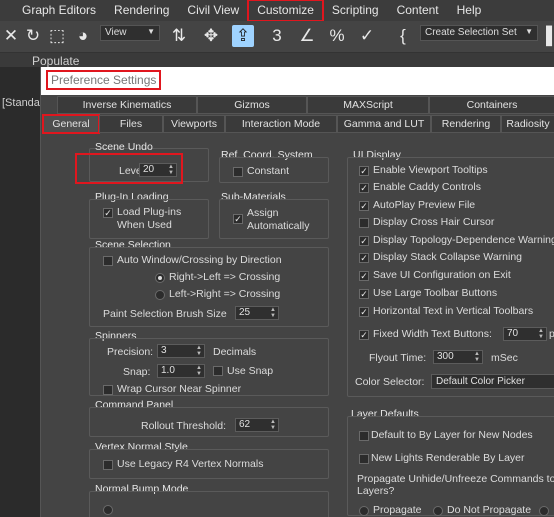 The width and height of the screenshot is (554, 517). I want to click on view-dropdown: View ▼, so click(130, 33).